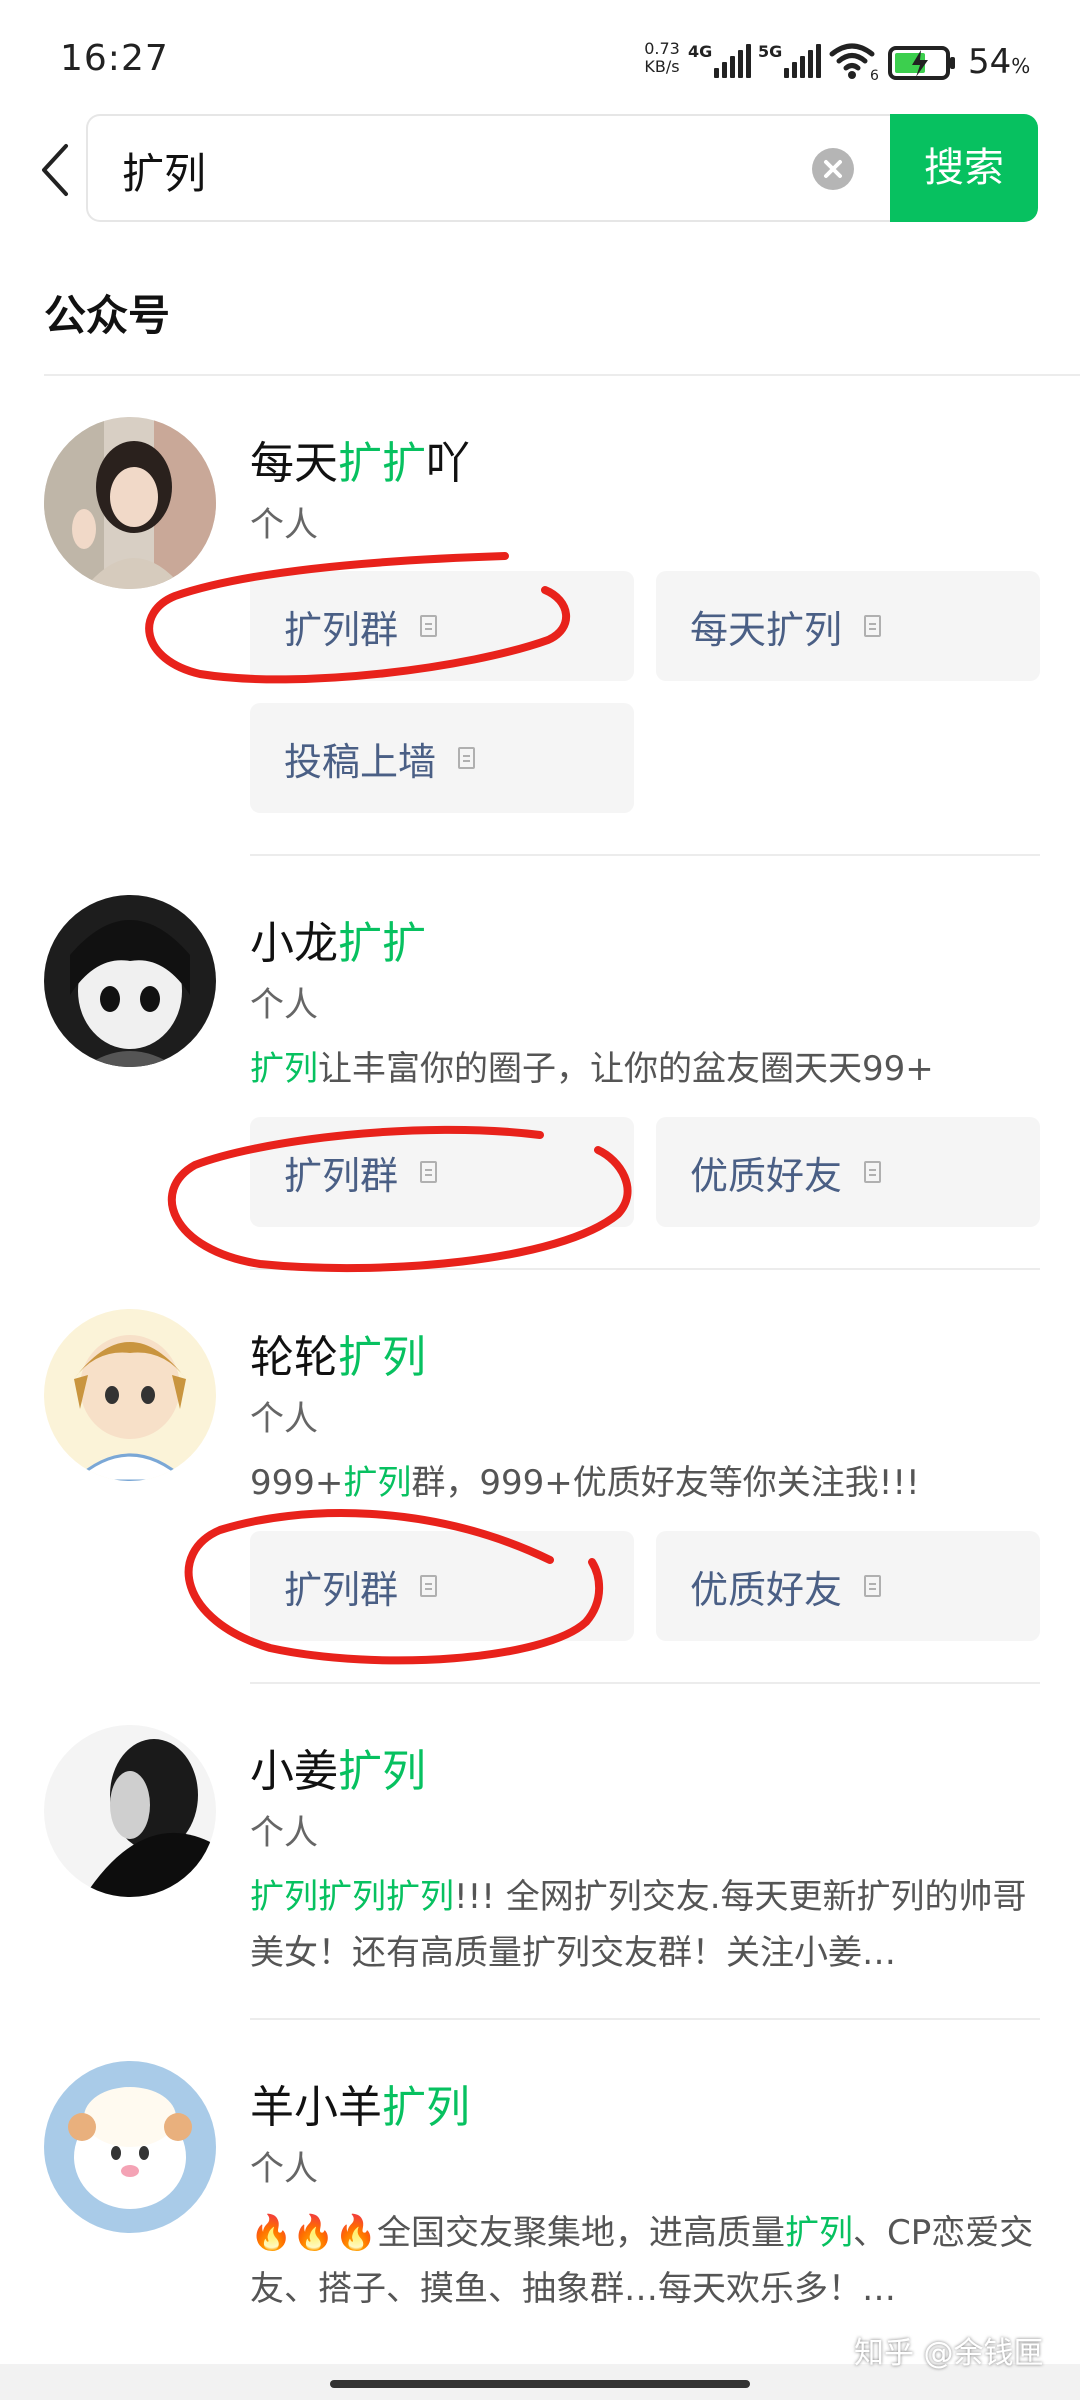 The image size is (1080, 2400). I want to click on status-time: 16:27, so click(114, 58).